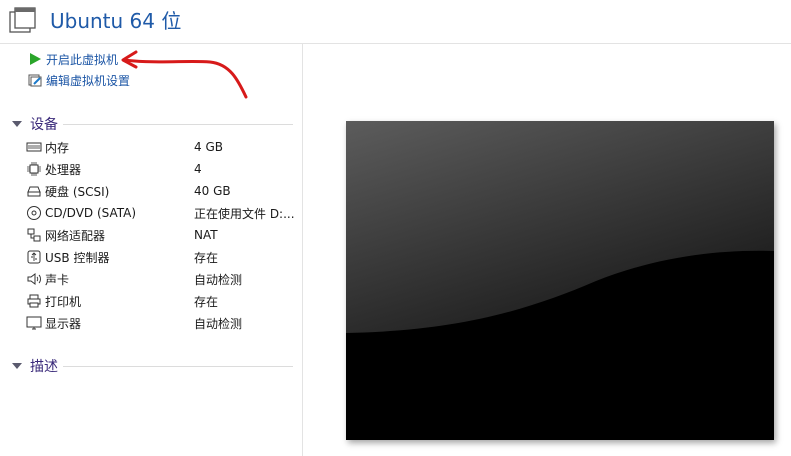 Image resolution: width=791 pixels, height=456 pixels. I want to click on device-name: CD/DVD (SATA), so click(91, 213).